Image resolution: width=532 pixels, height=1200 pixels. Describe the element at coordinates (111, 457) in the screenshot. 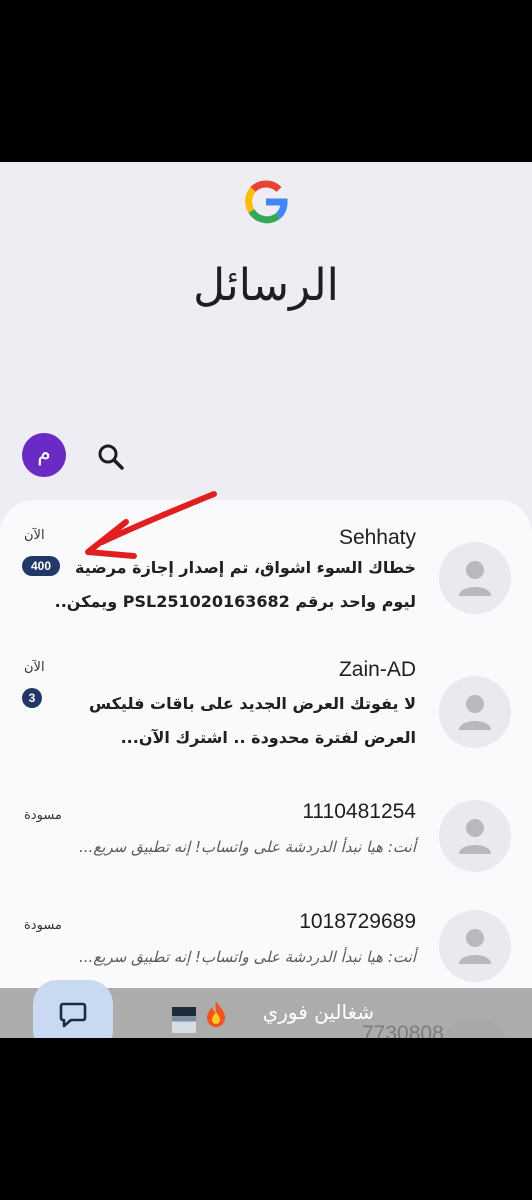

I see `search-icon` at that location.